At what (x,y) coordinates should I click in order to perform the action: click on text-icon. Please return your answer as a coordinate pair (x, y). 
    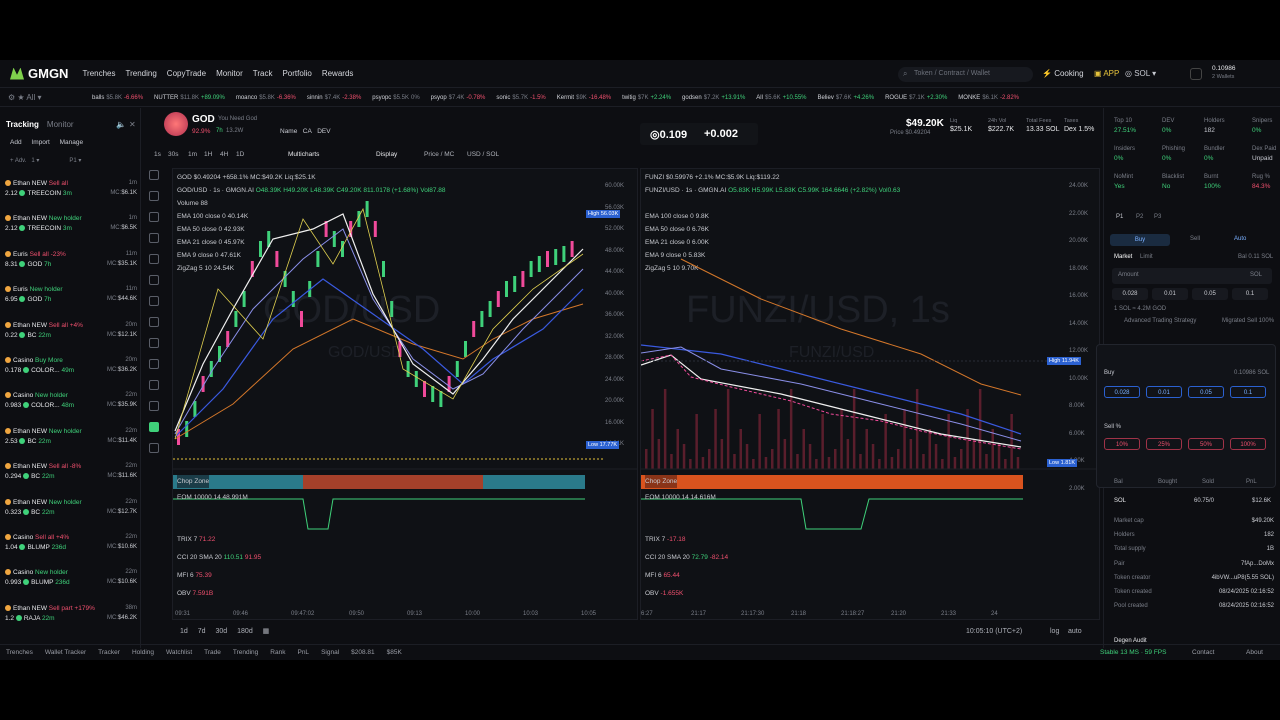
    Looking at the image, I should click on (154, 280).